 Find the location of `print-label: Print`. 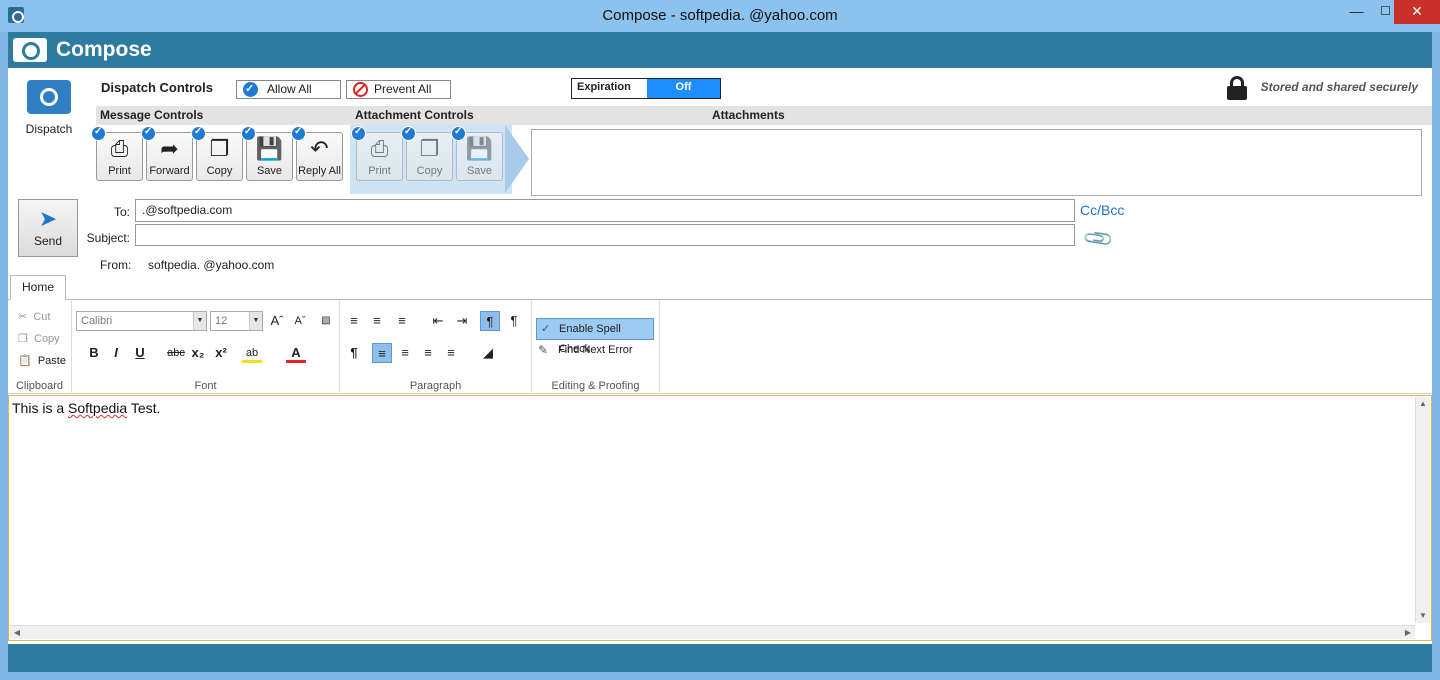

print-label: Print is located at coordinates (119, 171).